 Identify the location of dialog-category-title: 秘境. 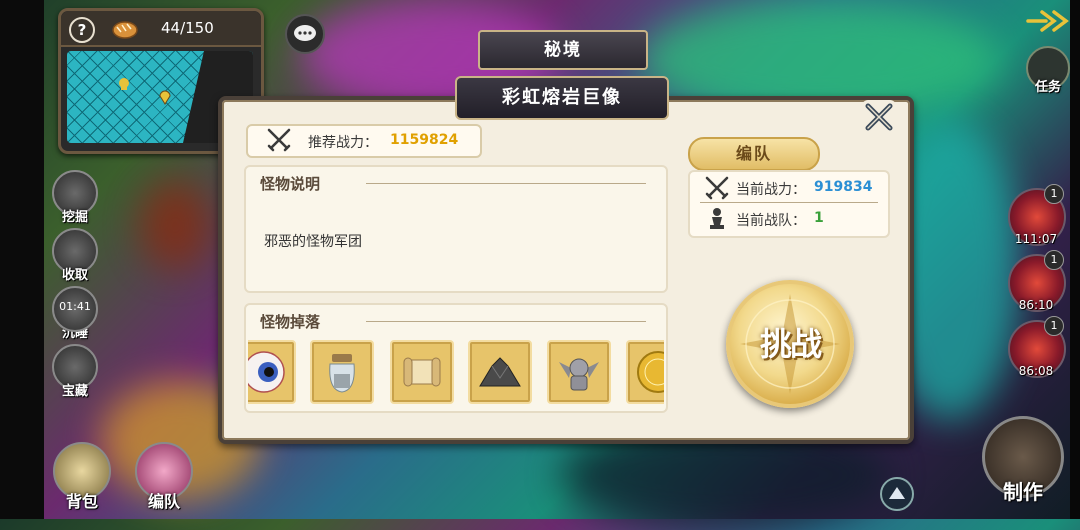
(563, 50).